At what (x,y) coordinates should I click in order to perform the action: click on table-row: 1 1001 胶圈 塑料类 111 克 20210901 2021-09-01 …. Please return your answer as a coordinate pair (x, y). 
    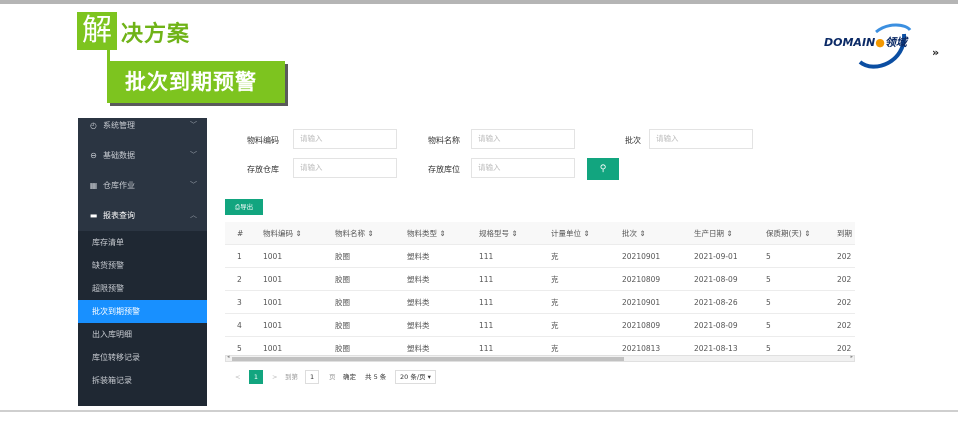
    Looking at the image, I should click on (540, 256).